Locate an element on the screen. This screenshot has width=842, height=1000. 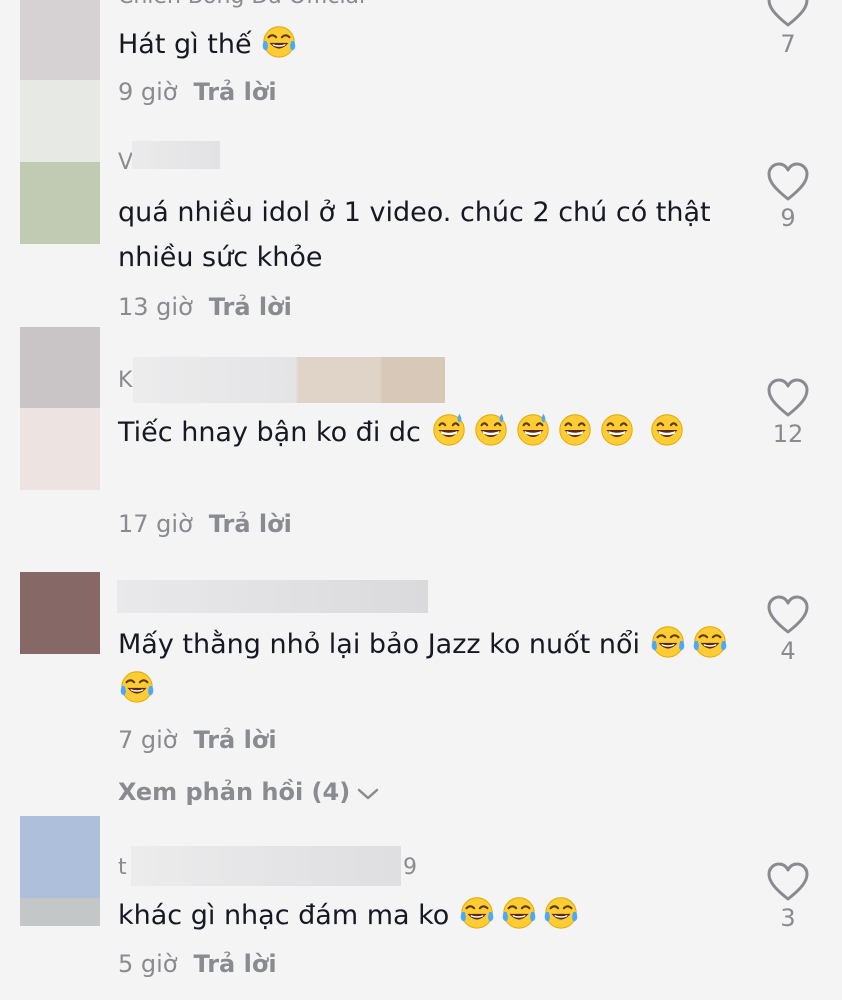
comment-meta: 13 giờ Trả lời is located at coordinates (205, 307).